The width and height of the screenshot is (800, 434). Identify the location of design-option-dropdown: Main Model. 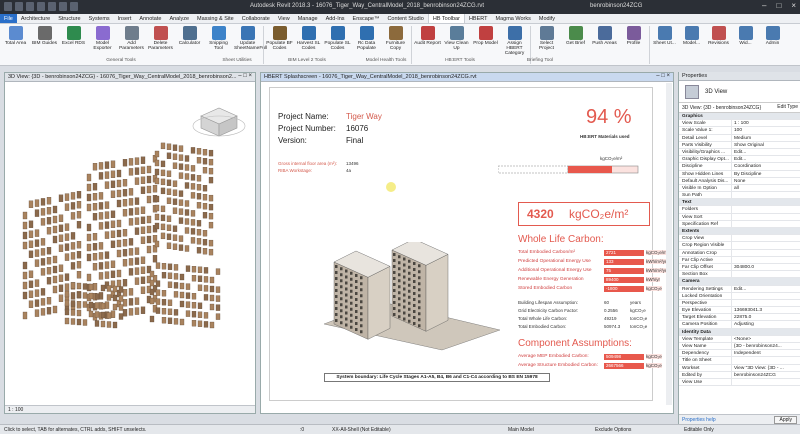
(521, 430).